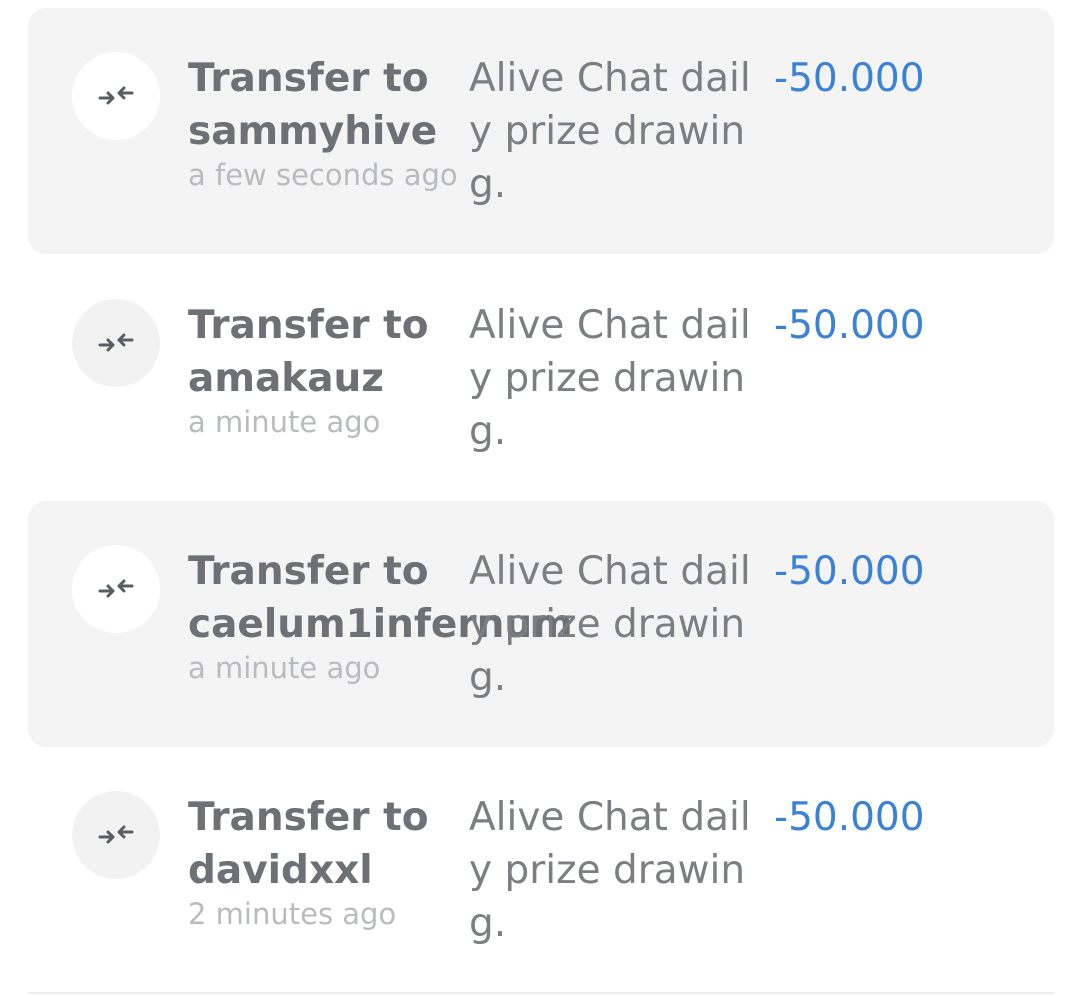 This screenshot has width=1080, height=995. I want to click on transaction-title: Transfer to sammyhive, so click(338, 105).